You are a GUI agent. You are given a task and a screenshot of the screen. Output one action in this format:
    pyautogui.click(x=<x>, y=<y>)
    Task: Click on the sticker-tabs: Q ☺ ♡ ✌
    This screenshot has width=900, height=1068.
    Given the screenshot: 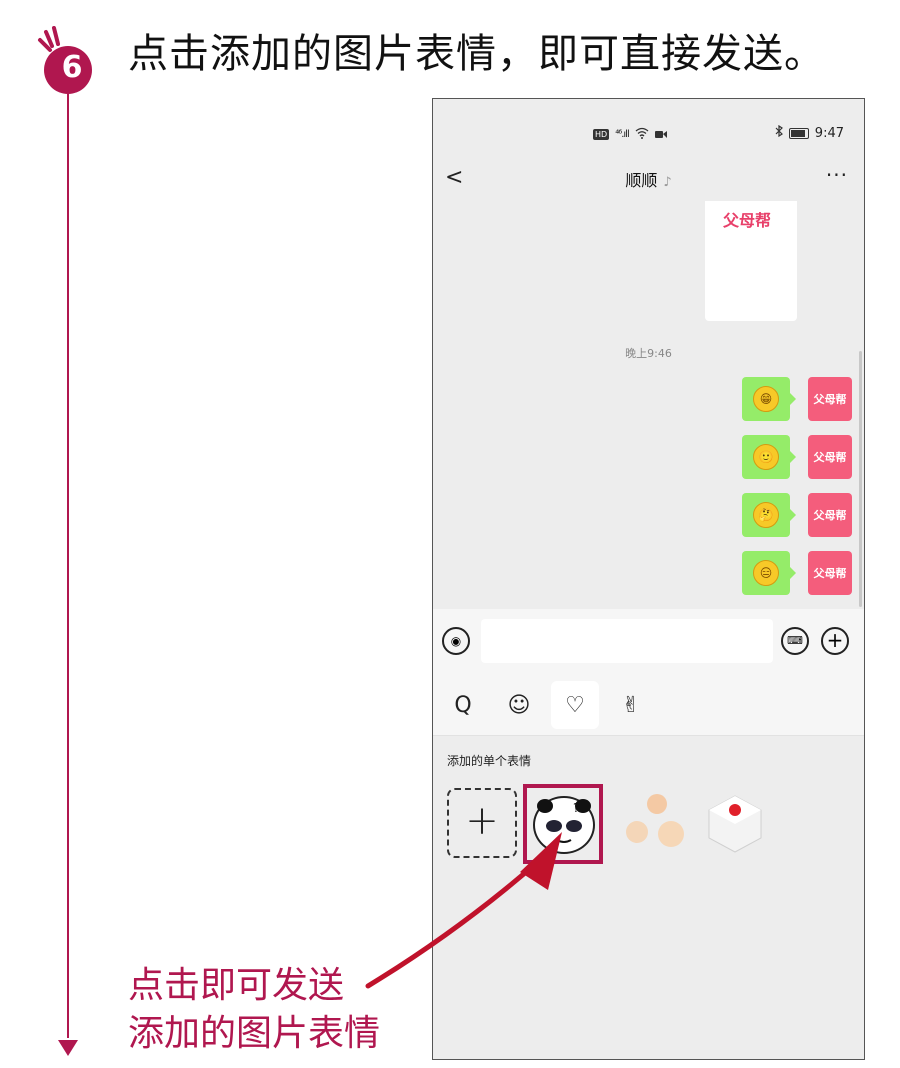 What is the action you would take?
    pyautogui.click(x=648, y=705)
    